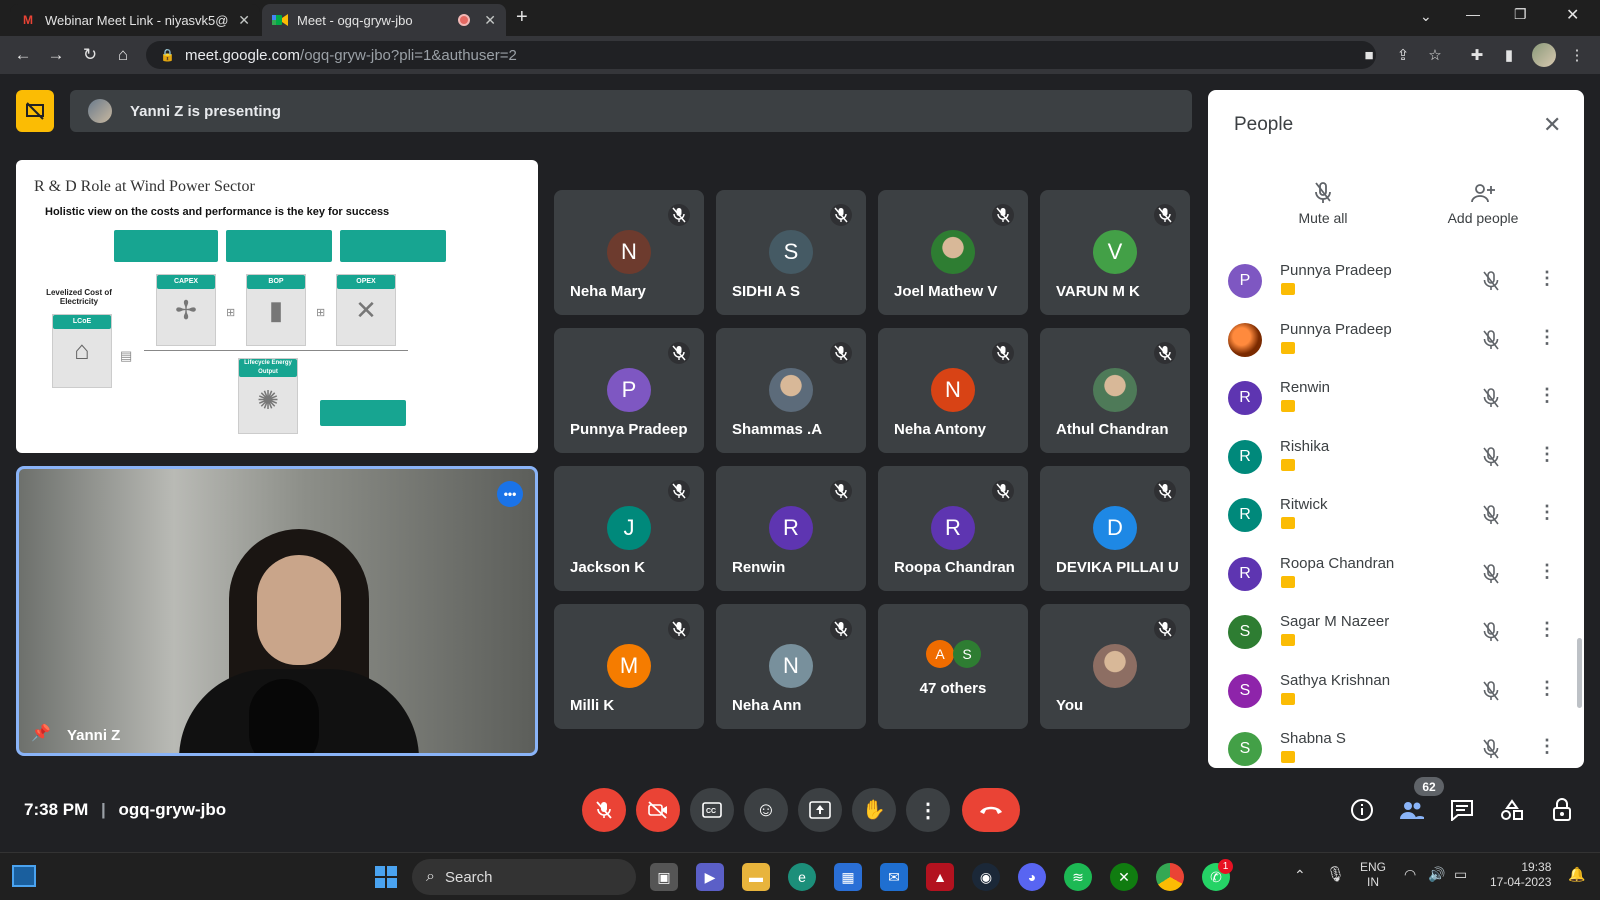 This screenshot has width=1600, height=900. Describe the element at coordinates (940, 877) in the screenshot. I see `game-app-icon: ▲` at that location.